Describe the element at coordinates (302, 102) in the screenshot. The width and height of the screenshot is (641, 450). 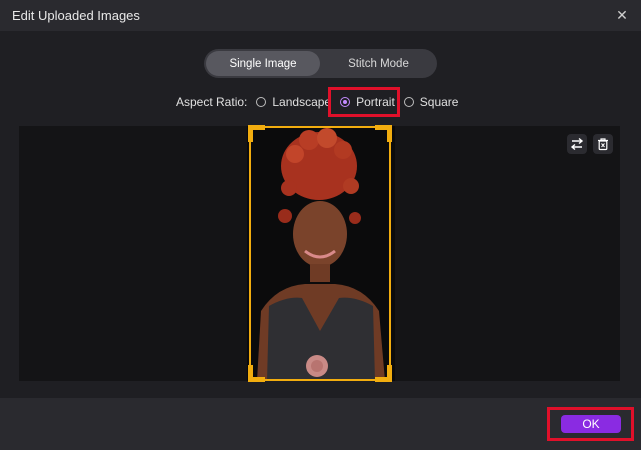
I see `radio-landscape-label: Landscape` at that location.